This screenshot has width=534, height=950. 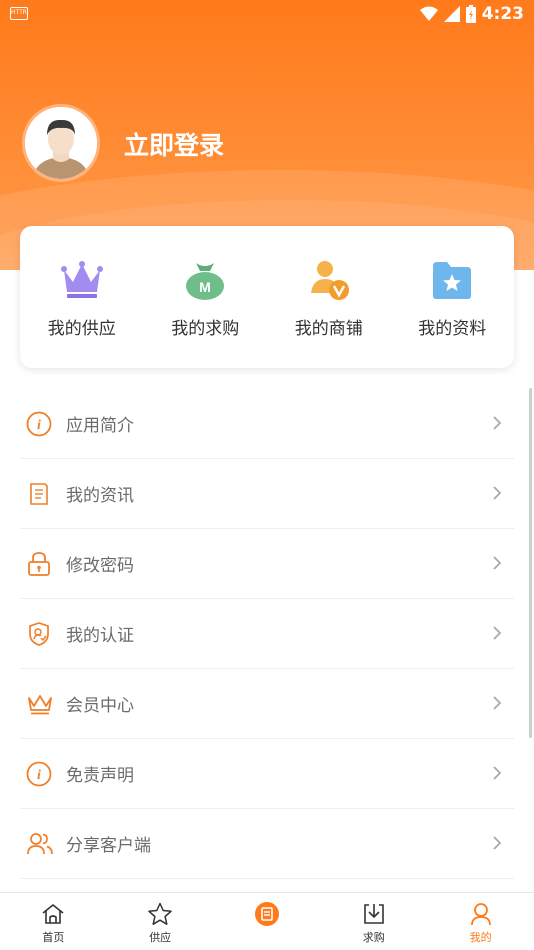 I want to click on tab-supply: 供应, so click(x=160, y=919).